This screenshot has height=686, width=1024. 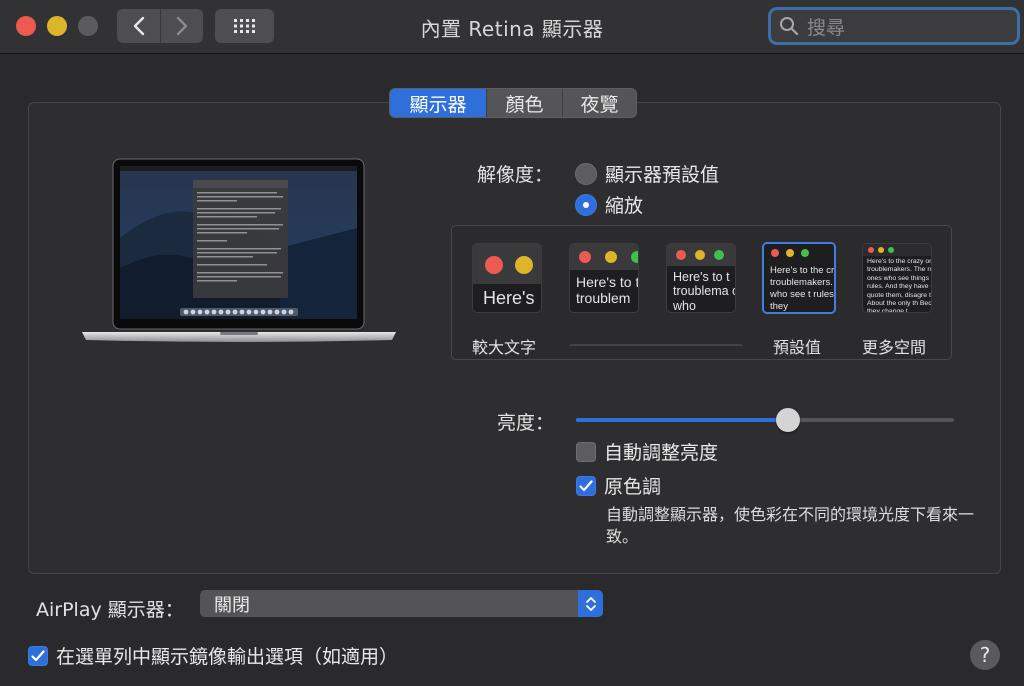 I want to click on zoom-button, so click(x=88, y=26).